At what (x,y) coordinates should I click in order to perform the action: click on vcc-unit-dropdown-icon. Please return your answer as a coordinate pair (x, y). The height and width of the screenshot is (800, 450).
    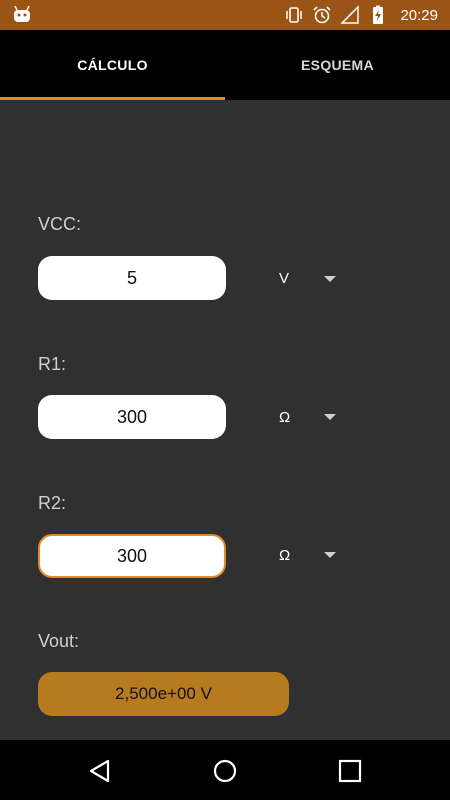
    Looking at the image, I should click on (330, 279).